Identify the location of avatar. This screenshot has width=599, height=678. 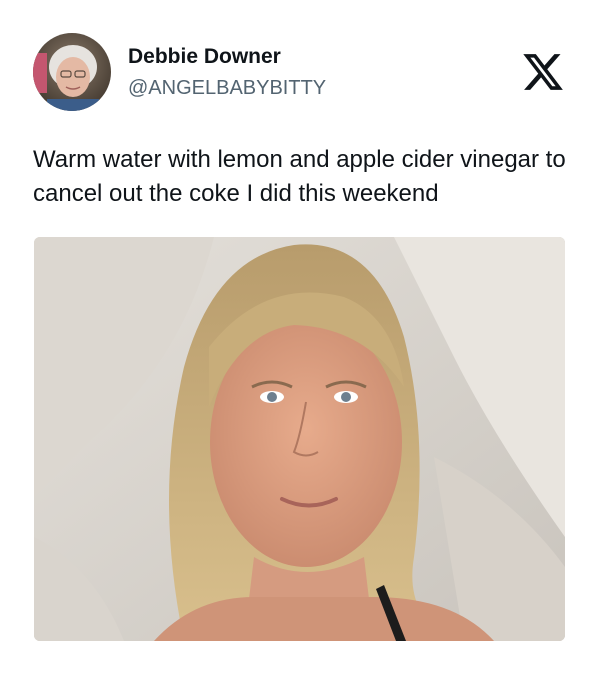
(72, 72).